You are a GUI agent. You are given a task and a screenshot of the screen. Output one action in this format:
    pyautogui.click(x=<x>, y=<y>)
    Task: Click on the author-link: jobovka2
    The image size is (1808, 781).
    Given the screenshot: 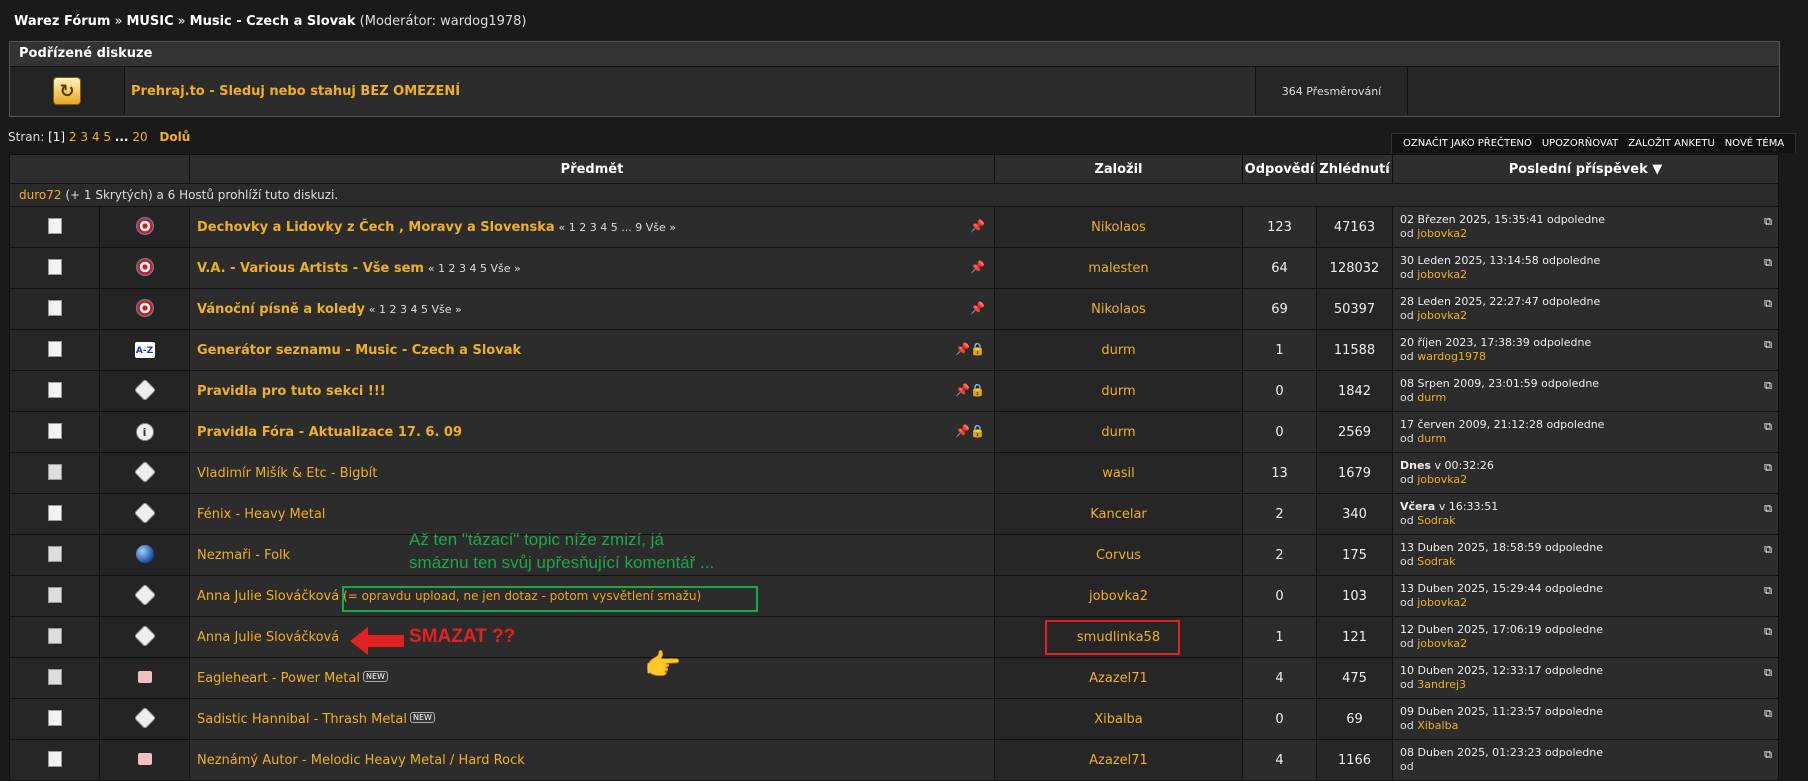 What is the action you would take?
    pyautogui.click(x=1118, y=596)
    